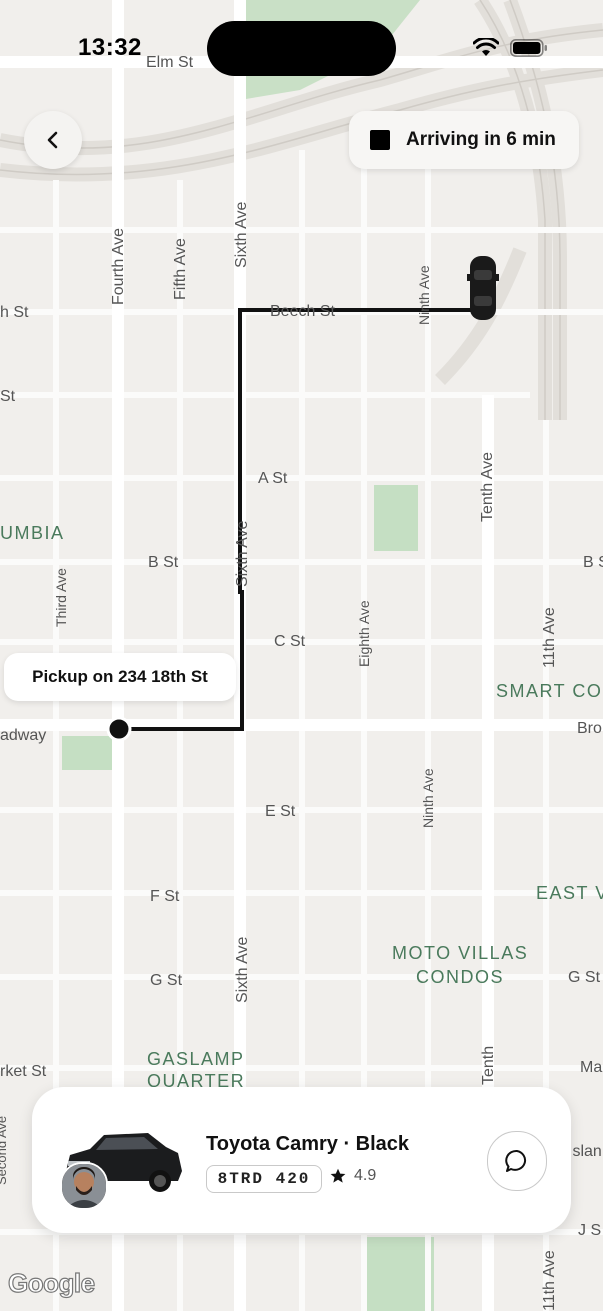 Image resolution: width=603 pixels, height=1311 pixels. Describe the element at coordinates (486, 47) in the screenshot. I see `wifi-icon` at that location.